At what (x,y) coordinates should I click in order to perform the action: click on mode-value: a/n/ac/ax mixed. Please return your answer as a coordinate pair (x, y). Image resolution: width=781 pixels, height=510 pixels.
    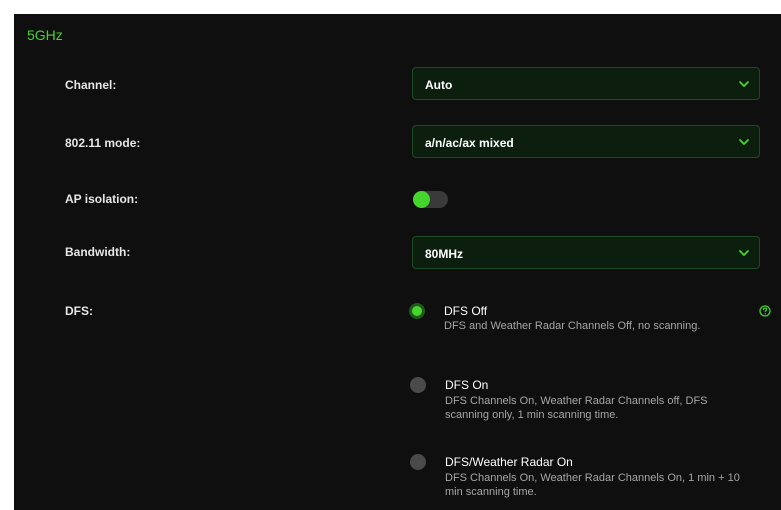
    Looking at the image, I should click on (469, 143).